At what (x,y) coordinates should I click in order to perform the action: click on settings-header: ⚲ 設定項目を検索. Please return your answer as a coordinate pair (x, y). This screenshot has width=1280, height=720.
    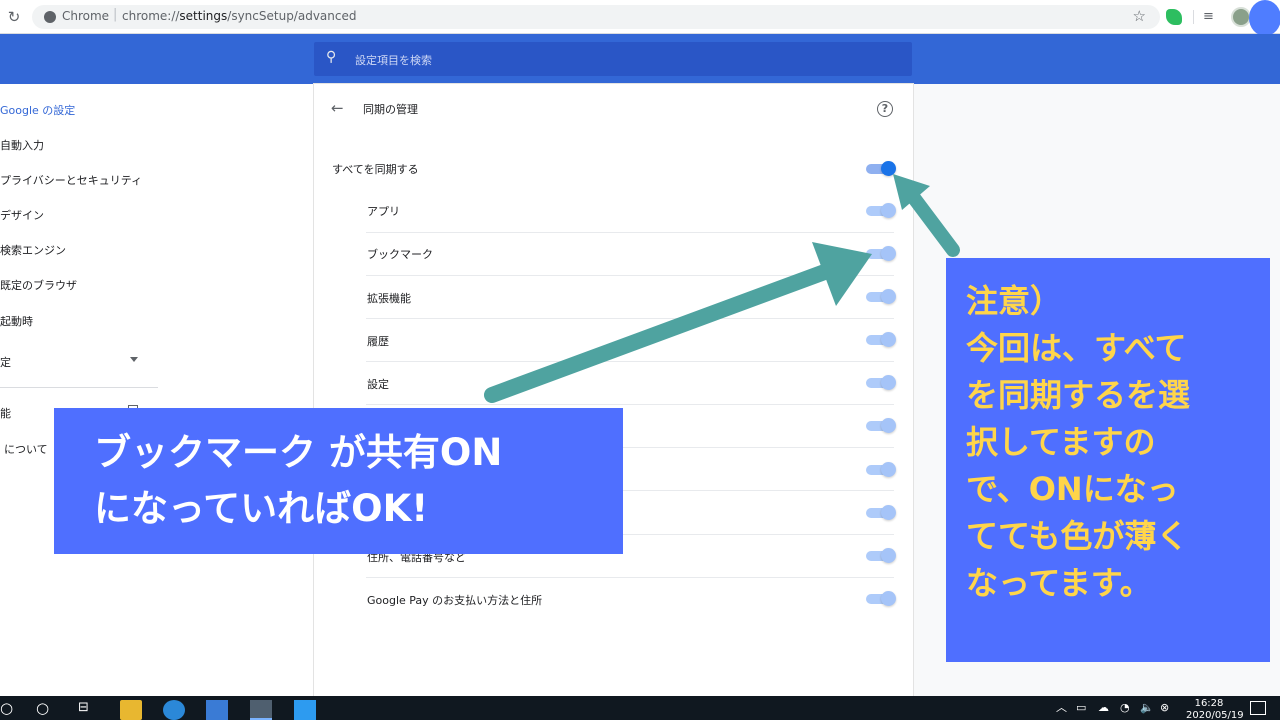
    Looking at the image, I should click on (640, 59).